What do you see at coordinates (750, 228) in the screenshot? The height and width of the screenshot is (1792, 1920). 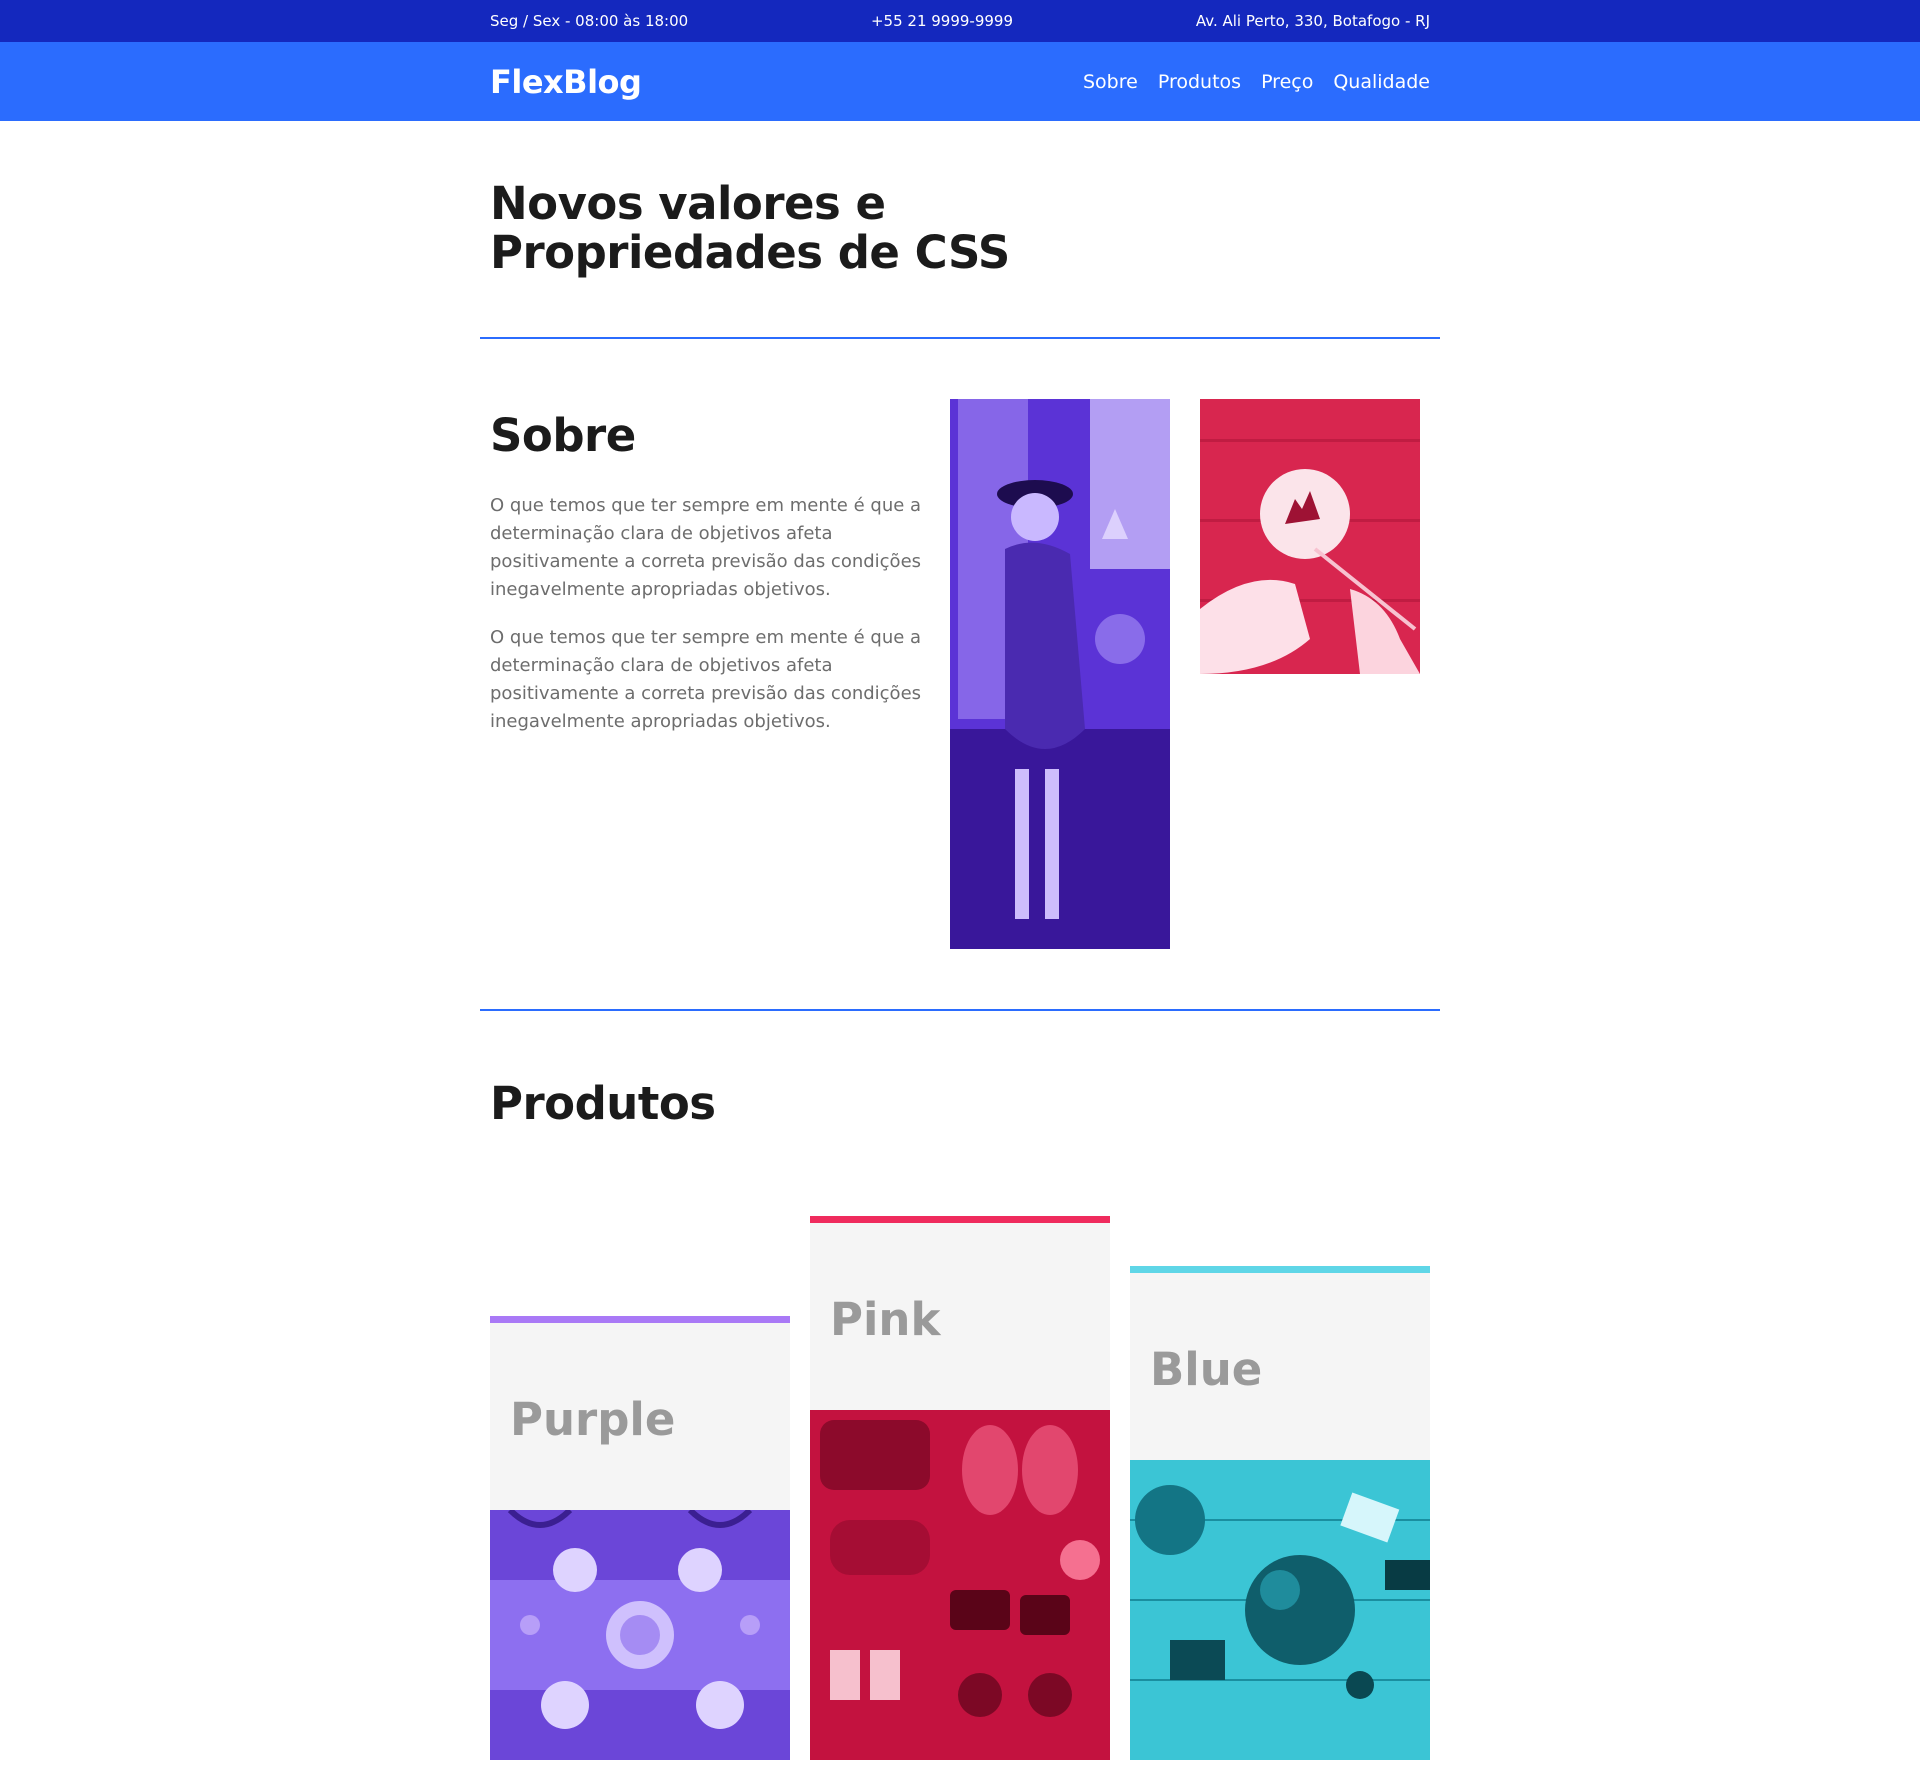 I see `page-title: Novos valores e Propriedades de CSS` at bounding box center [750, 228].